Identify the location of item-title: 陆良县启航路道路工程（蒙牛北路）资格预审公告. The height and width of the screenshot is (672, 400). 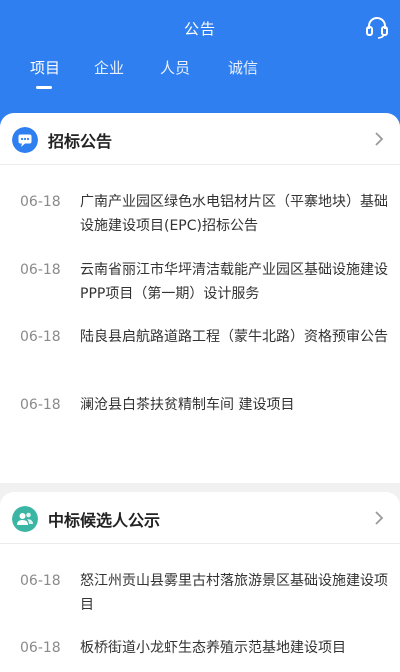
(234, 337).